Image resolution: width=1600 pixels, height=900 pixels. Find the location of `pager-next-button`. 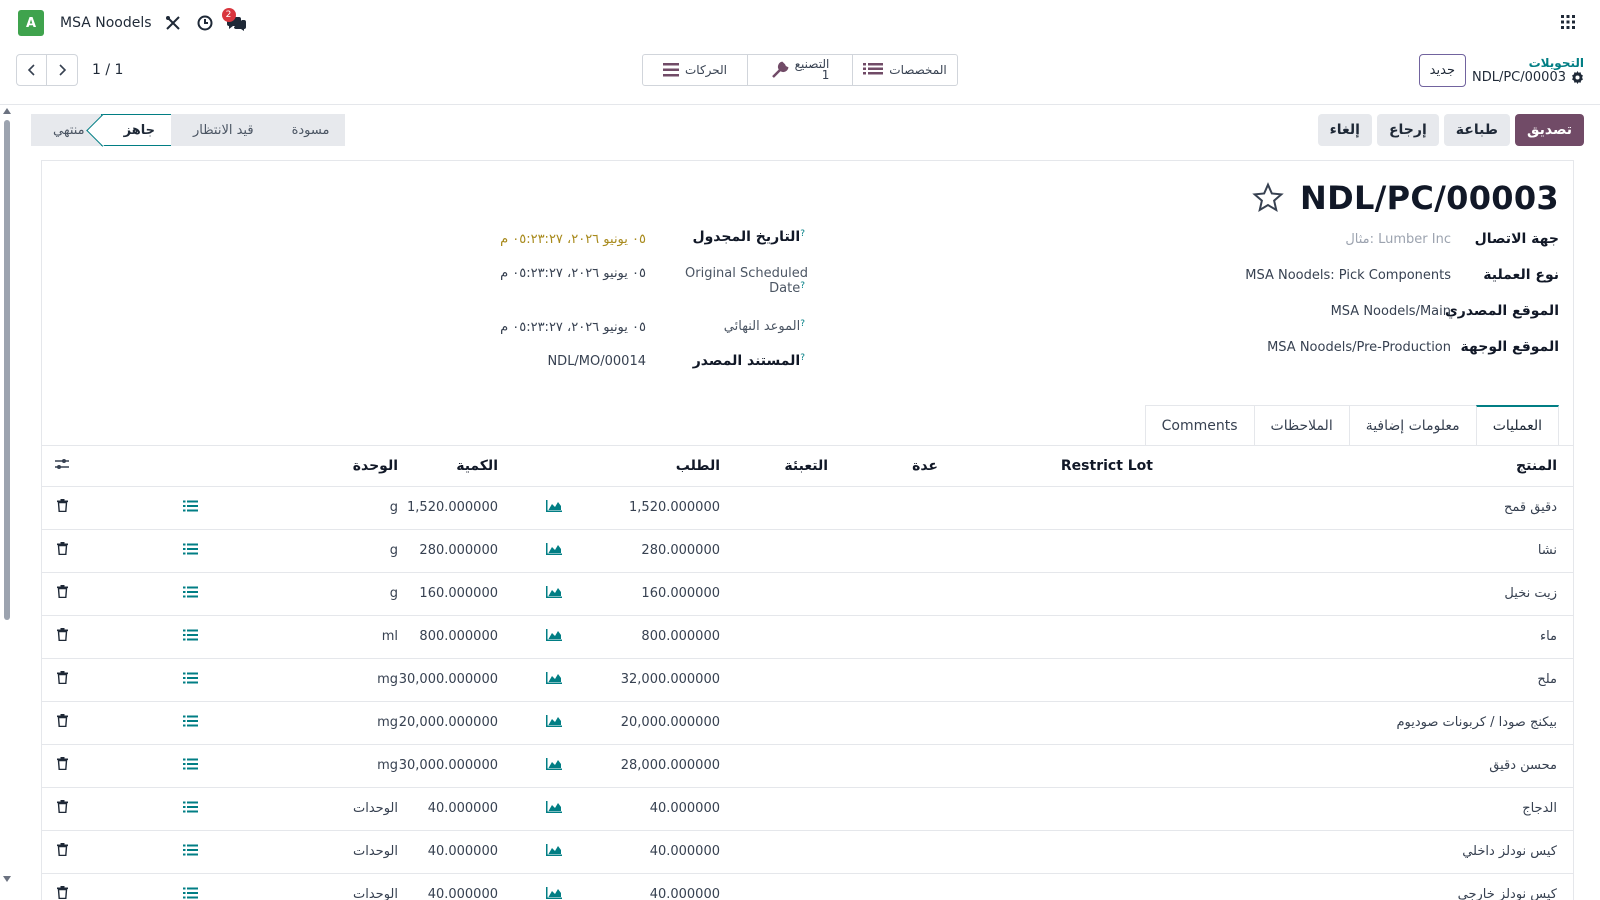

pager-next-button is located at coordinates (62, 70).